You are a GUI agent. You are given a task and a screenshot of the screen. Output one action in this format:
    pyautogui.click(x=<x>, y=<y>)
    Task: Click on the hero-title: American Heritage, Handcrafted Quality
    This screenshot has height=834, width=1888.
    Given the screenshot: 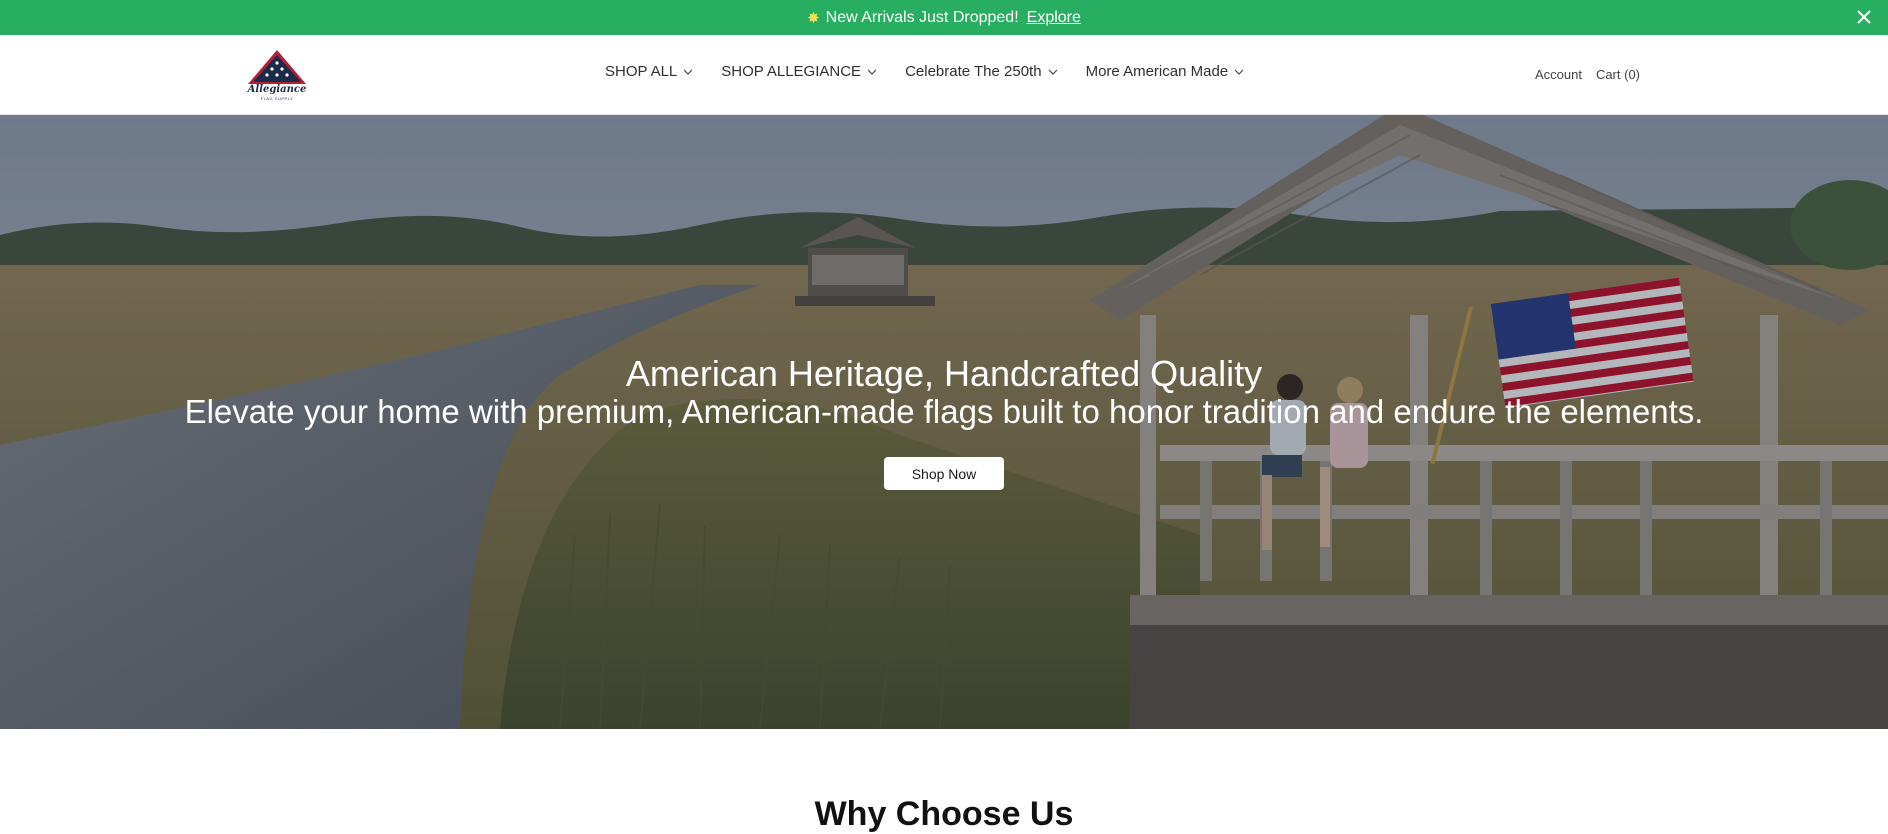 What is the action you would take?
    pyautogui.click(x=944, y=373)
    